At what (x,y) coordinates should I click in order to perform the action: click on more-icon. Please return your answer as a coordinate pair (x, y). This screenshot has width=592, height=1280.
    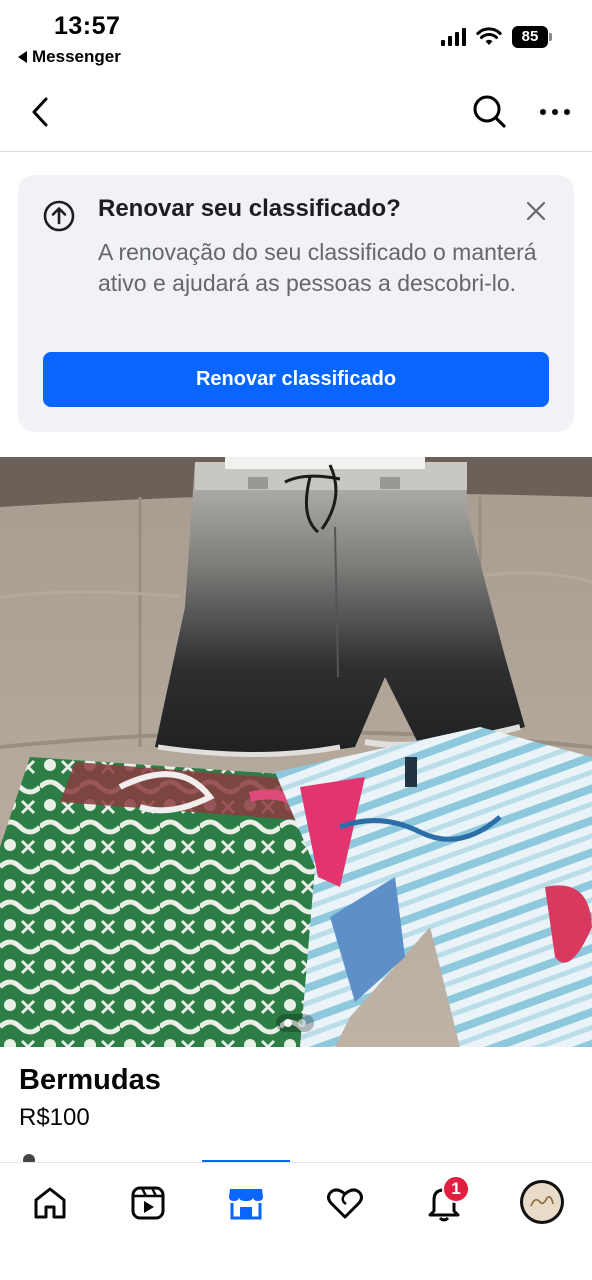
    Looking at the image, I should click on (555, 112).